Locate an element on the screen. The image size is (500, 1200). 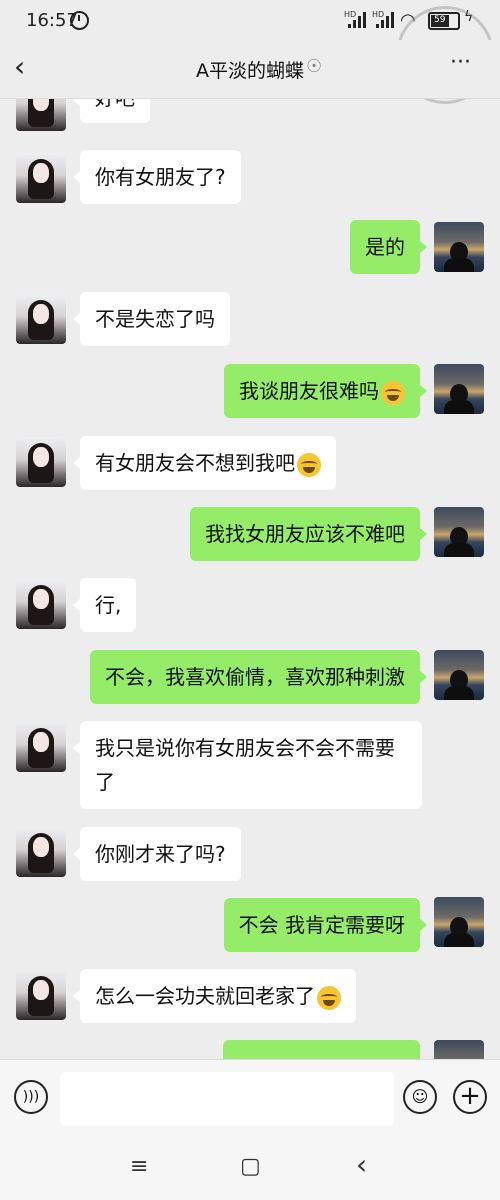
message-bubble: 你有女朋友了? is located at coordinates (157, 177).